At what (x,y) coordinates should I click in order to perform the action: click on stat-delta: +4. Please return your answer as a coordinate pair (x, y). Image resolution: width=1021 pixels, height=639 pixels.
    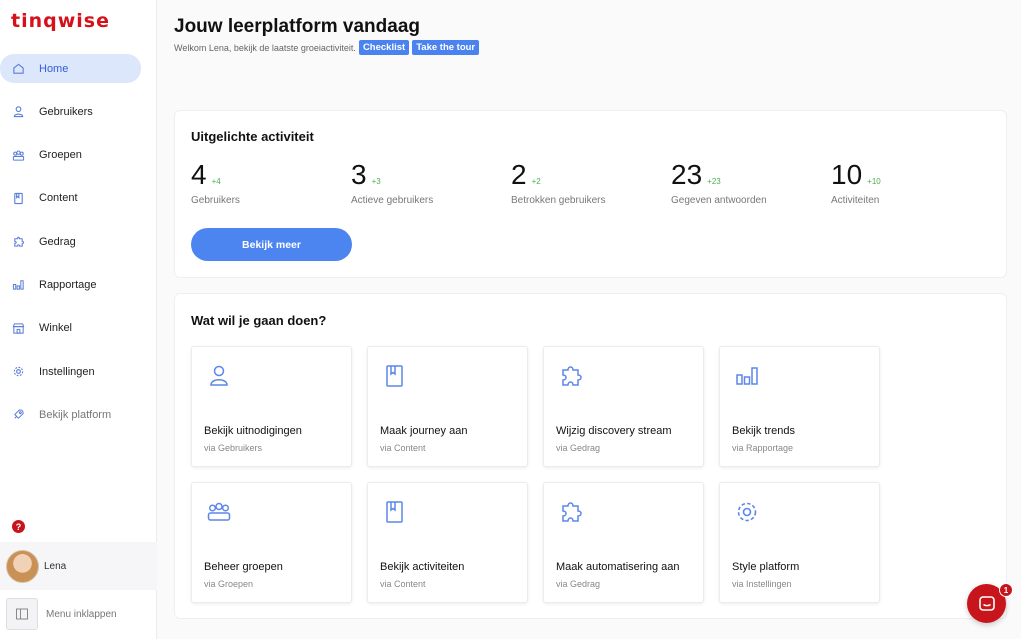
    Looking at the image, I should click on (216, 181).